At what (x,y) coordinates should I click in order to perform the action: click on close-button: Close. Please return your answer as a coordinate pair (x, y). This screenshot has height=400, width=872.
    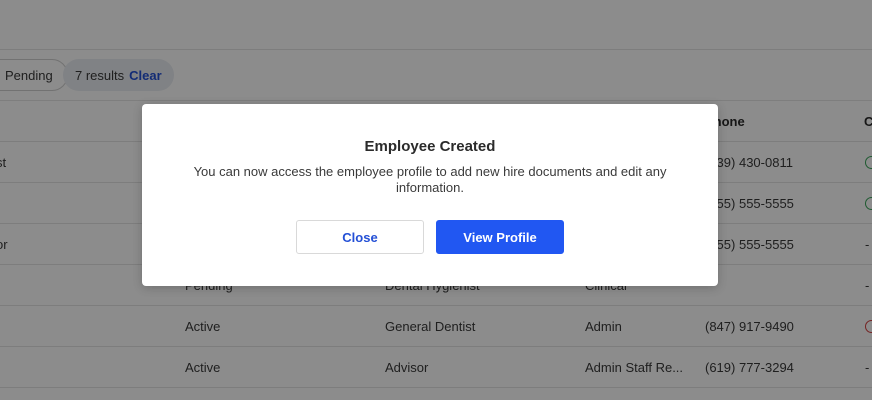
    Looking at the image, I should click on (360, 237).